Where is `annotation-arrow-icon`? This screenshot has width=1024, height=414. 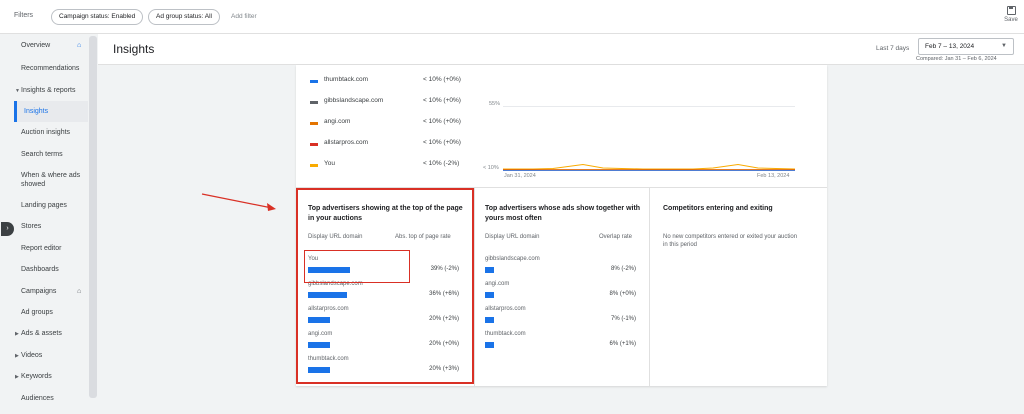 annotation-arrow-icon is located at coordinates (238, 202).